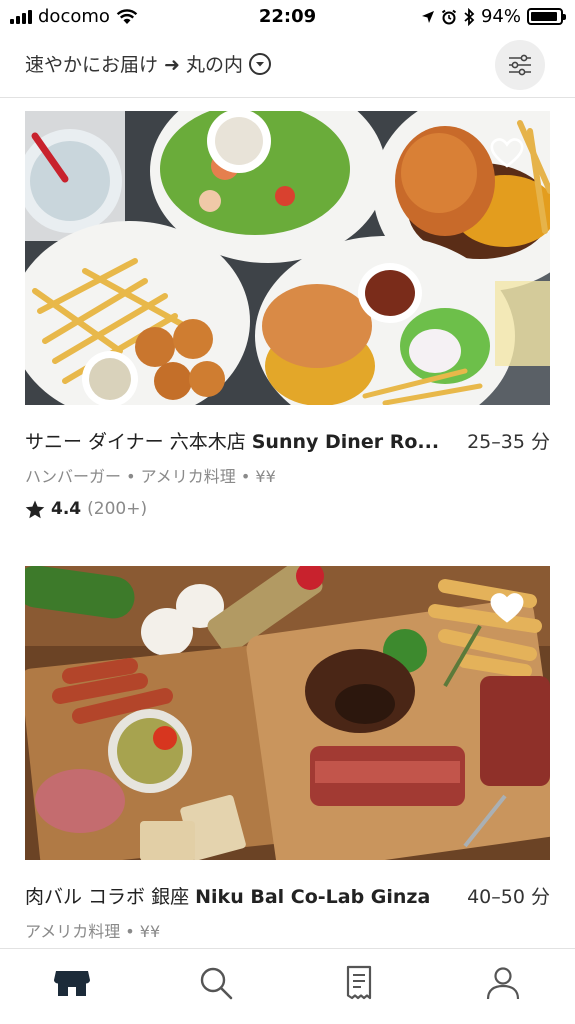  I want to click on battery-icon, so click(546, 16).